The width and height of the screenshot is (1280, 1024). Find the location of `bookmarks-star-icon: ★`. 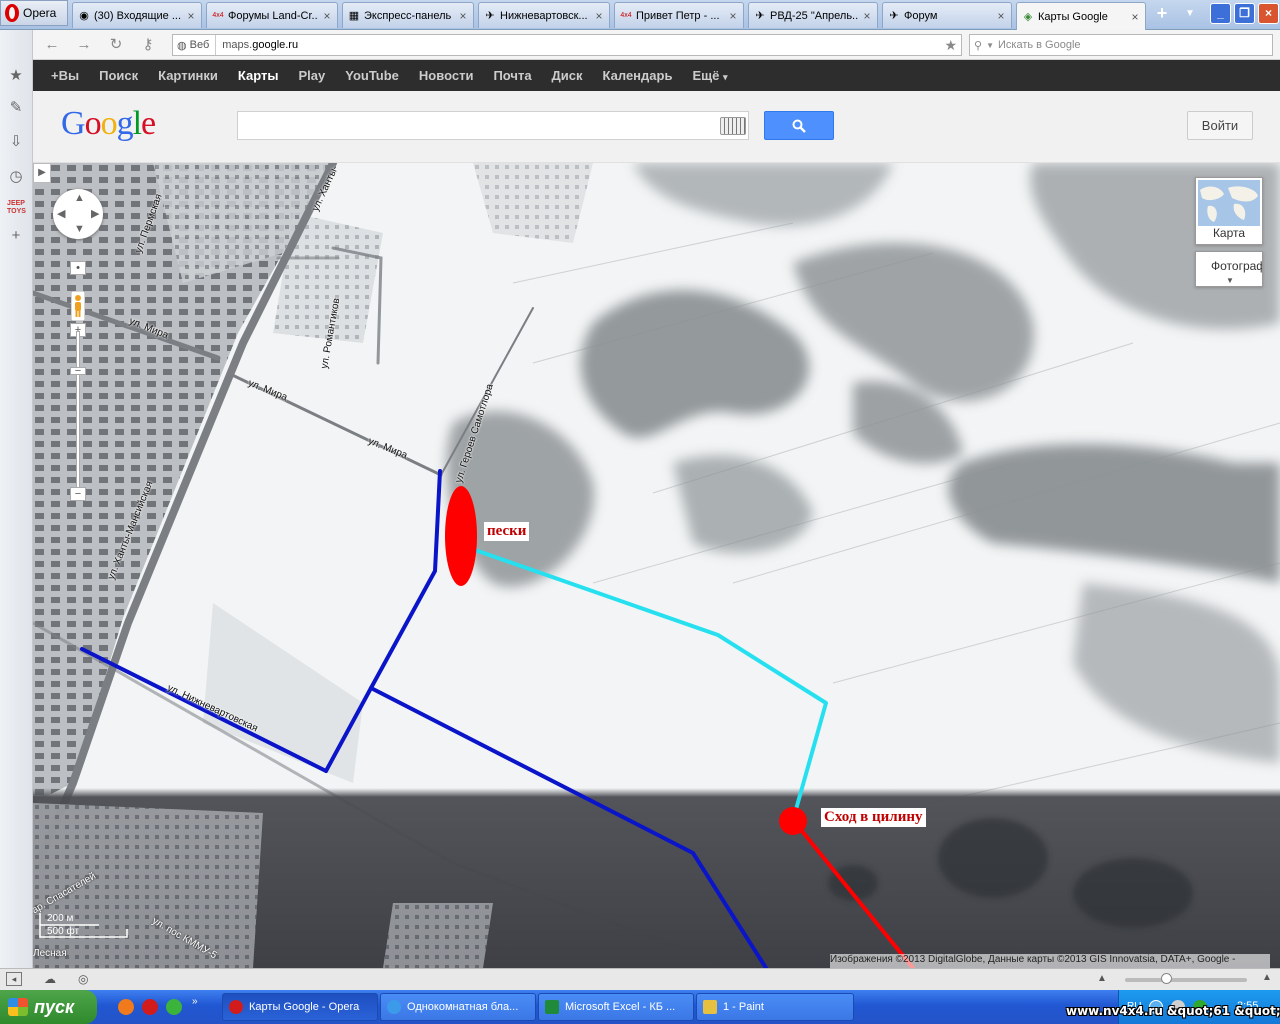

bookmarks-star-icon: ★ is located at coordinates (16, 76).